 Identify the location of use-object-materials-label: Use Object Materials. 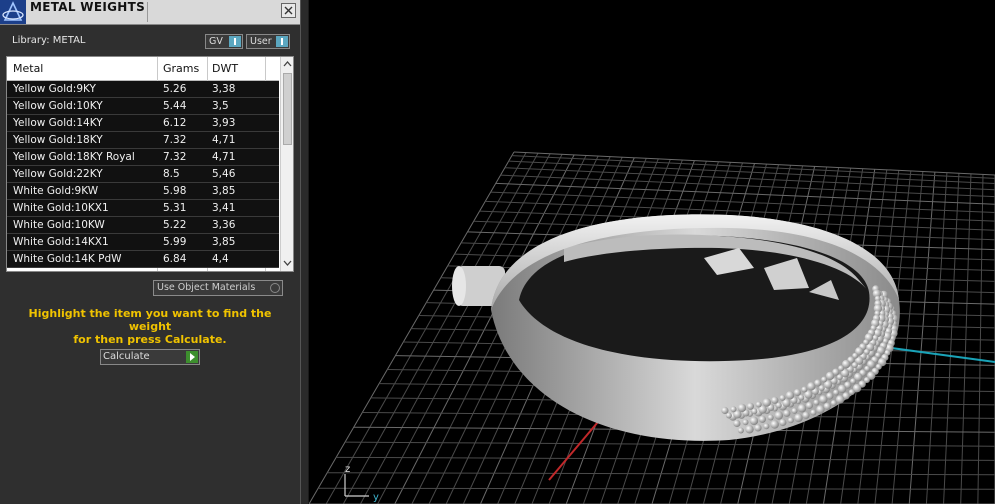
(206, 287).